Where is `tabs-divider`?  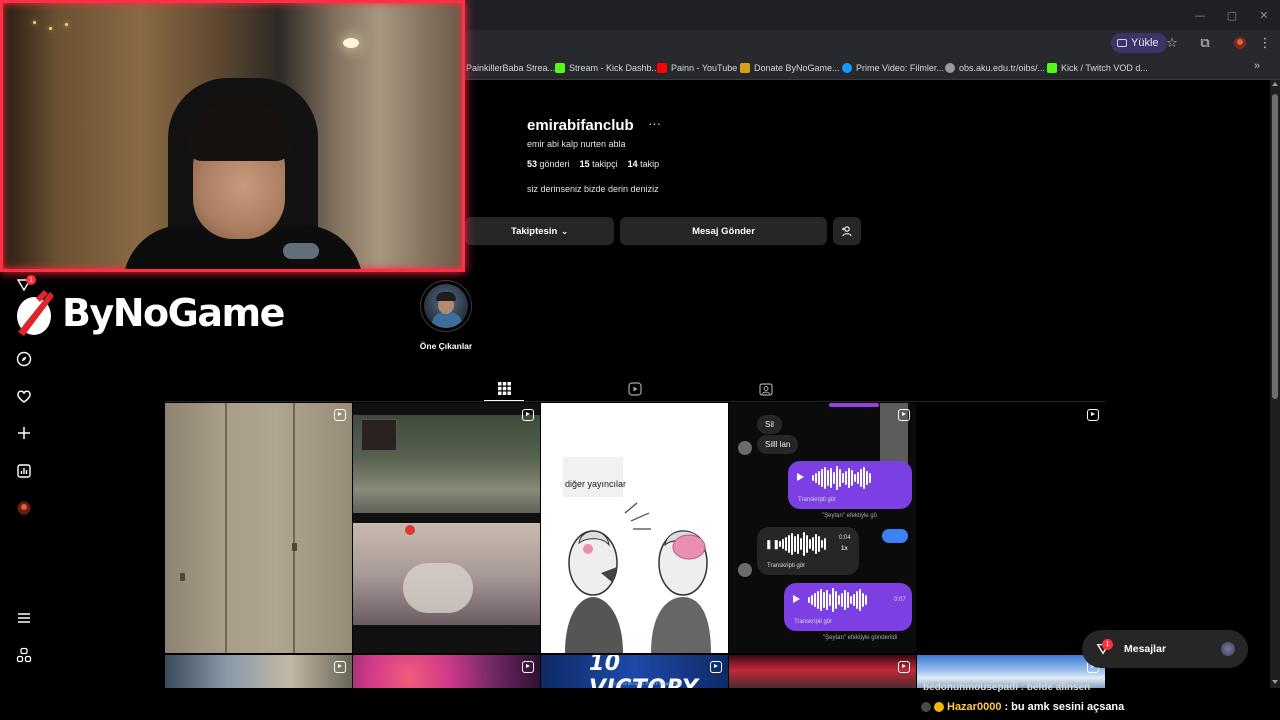 tabs-divider is located at coordinates (635, 401).